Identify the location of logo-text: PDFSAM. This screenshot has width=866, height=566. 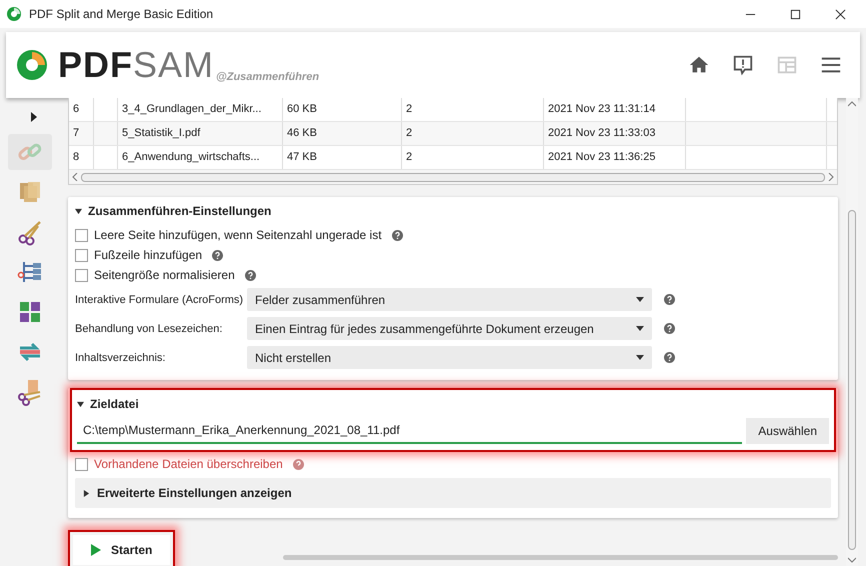
(136, 65).